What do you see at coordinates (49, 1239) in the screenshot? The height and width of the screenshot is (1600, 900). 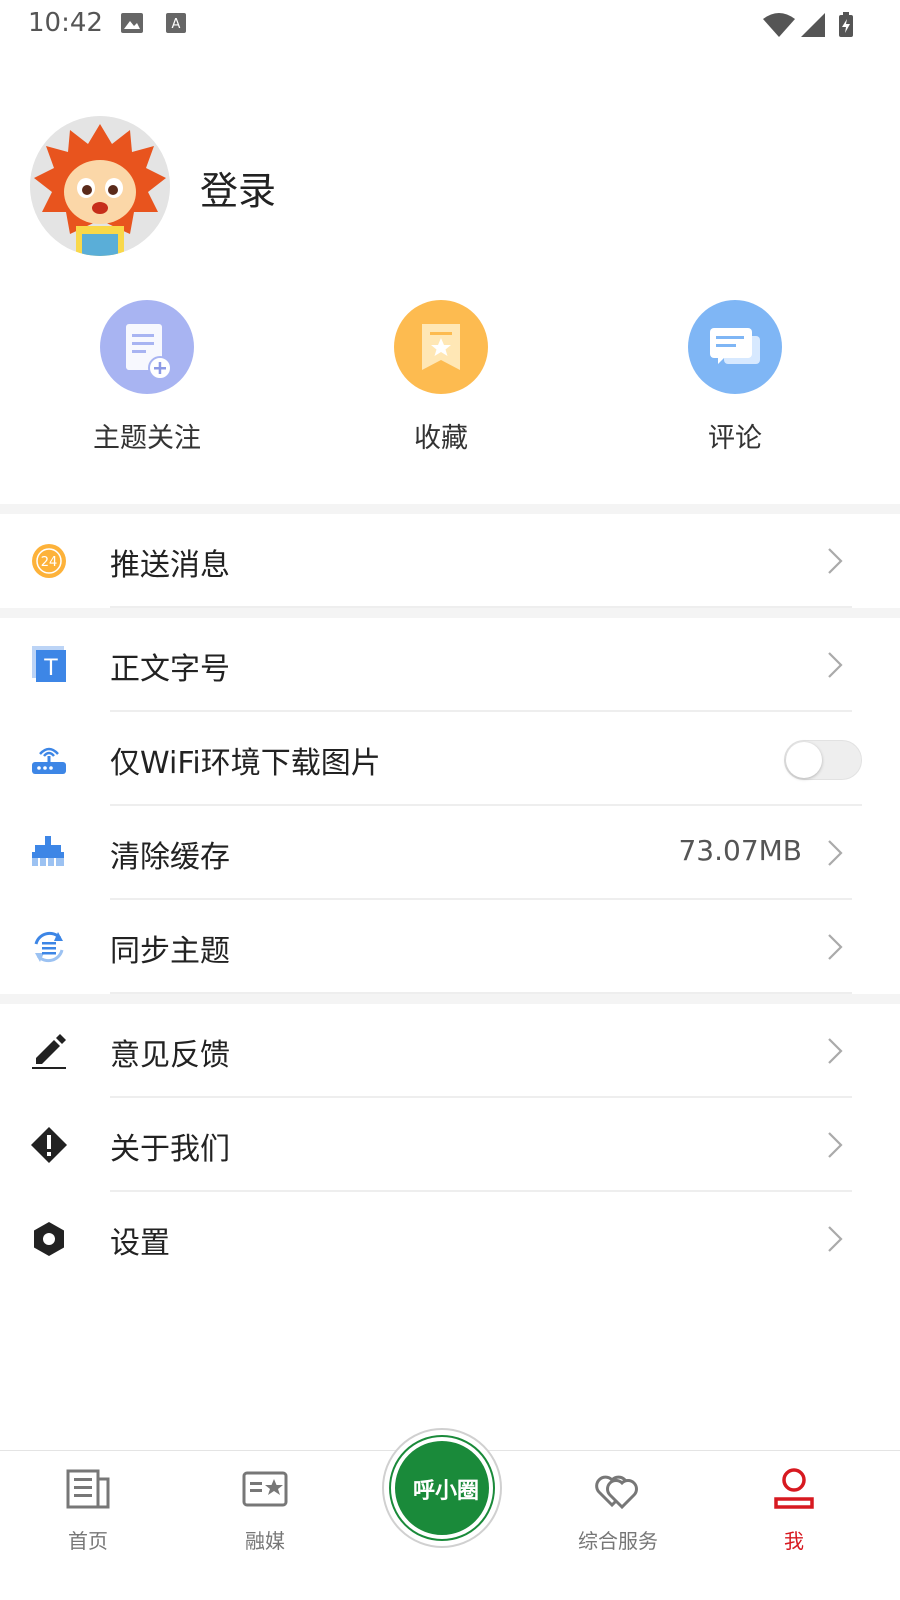 I see `gear-icon` at bounding box center [49, 1239].